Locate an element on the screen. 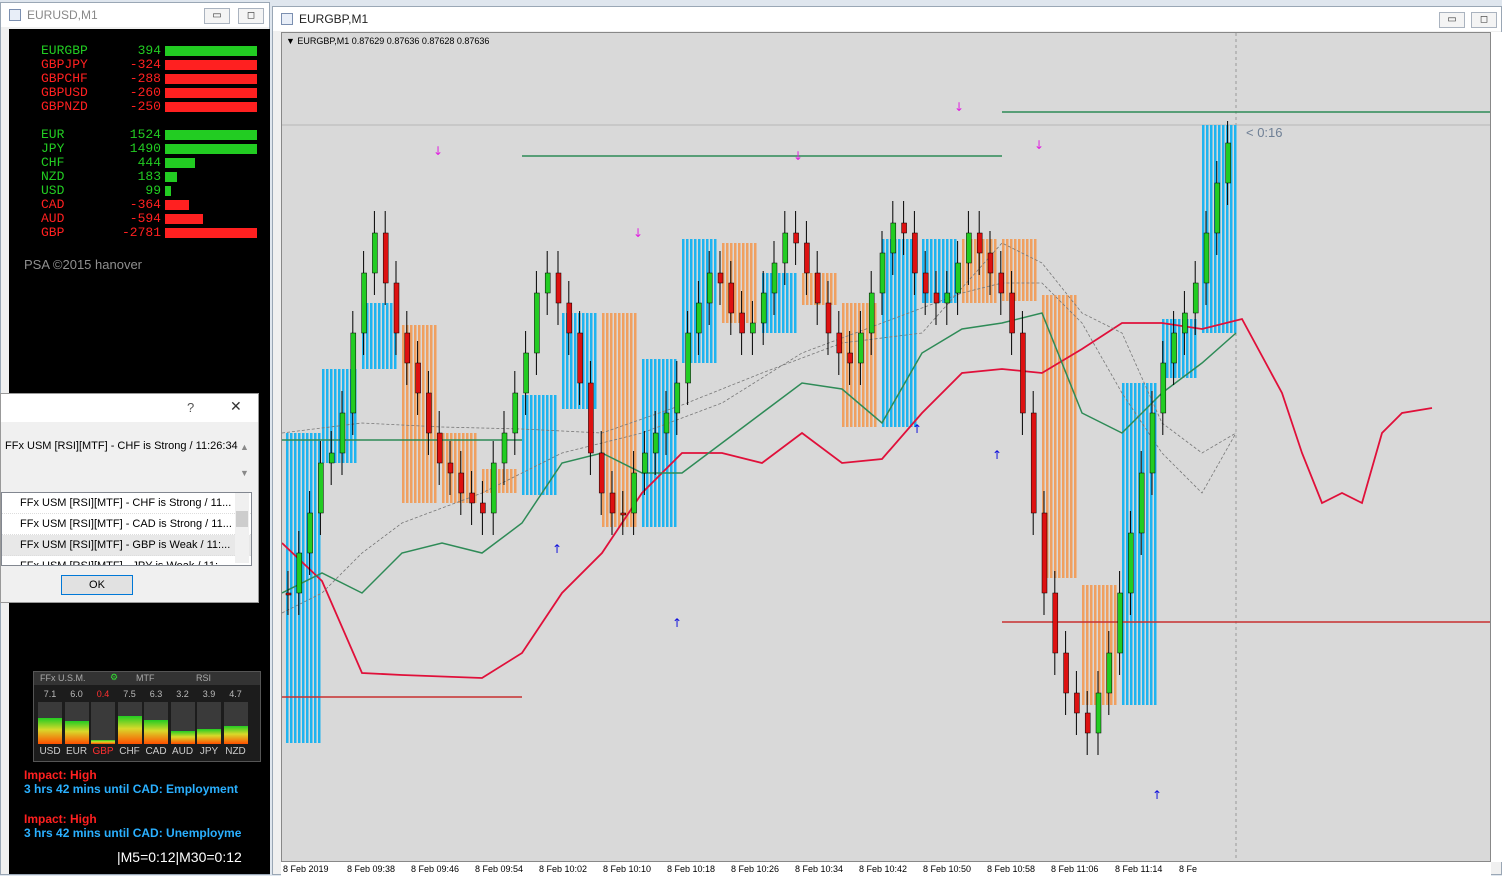 This screenshot has width=1502, height=876. dropdown-triangle-icon: ▼ is located at coordinates (291, 41).